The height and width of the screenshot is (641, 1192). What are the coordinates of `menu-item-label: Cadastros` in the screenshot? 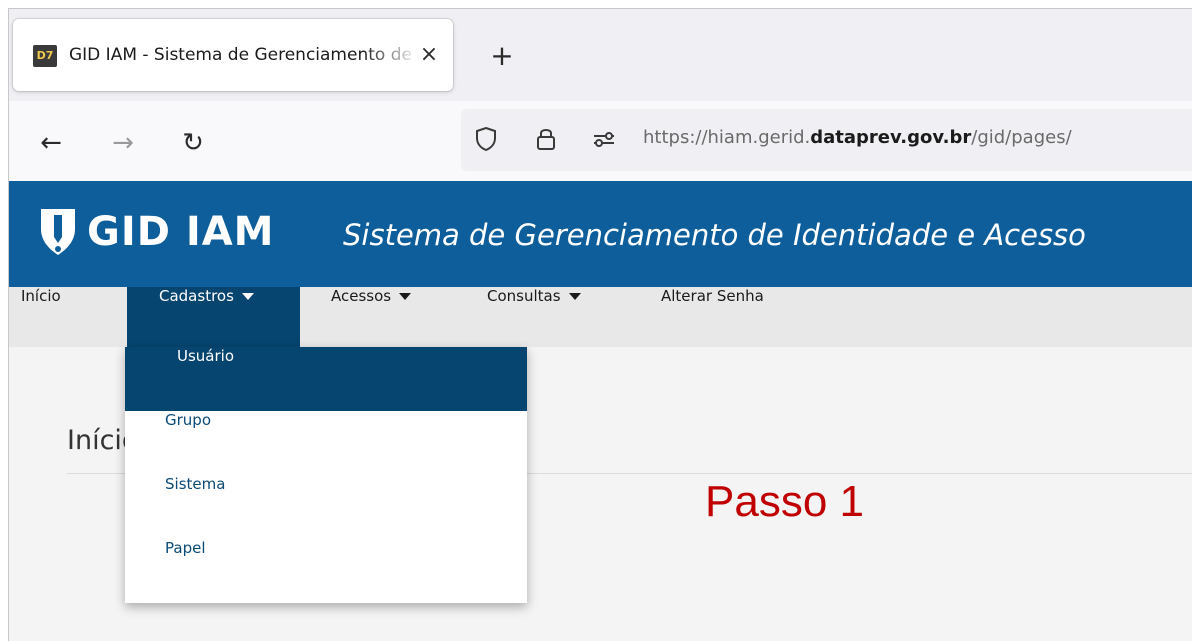 It's located at (196, 296).